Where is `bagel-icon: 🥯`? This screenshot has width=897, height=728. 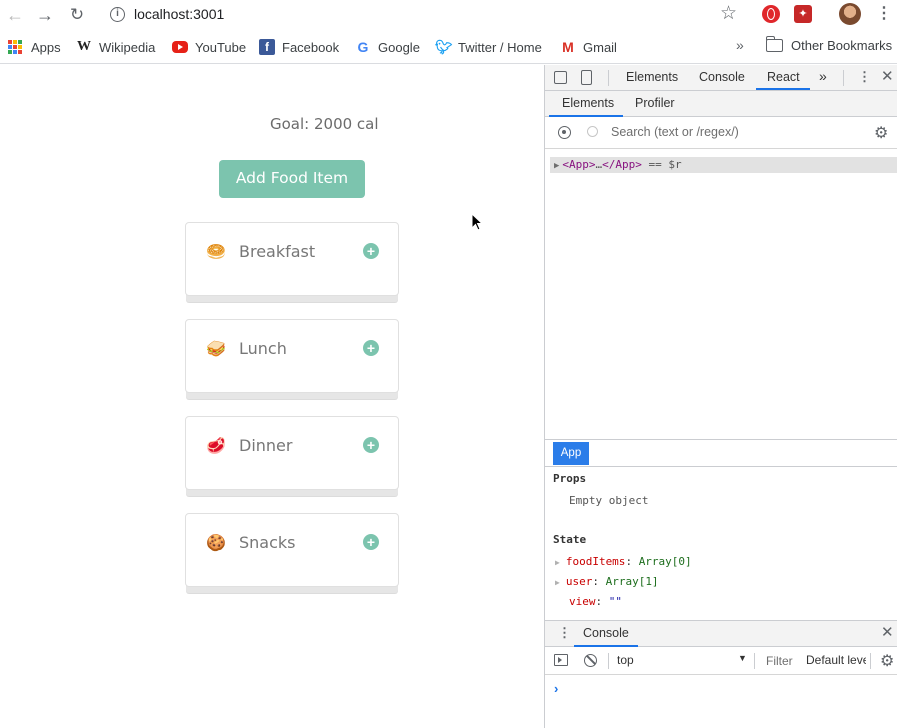
bagel-icon: 🥯 is located at coordinates (216, 252).